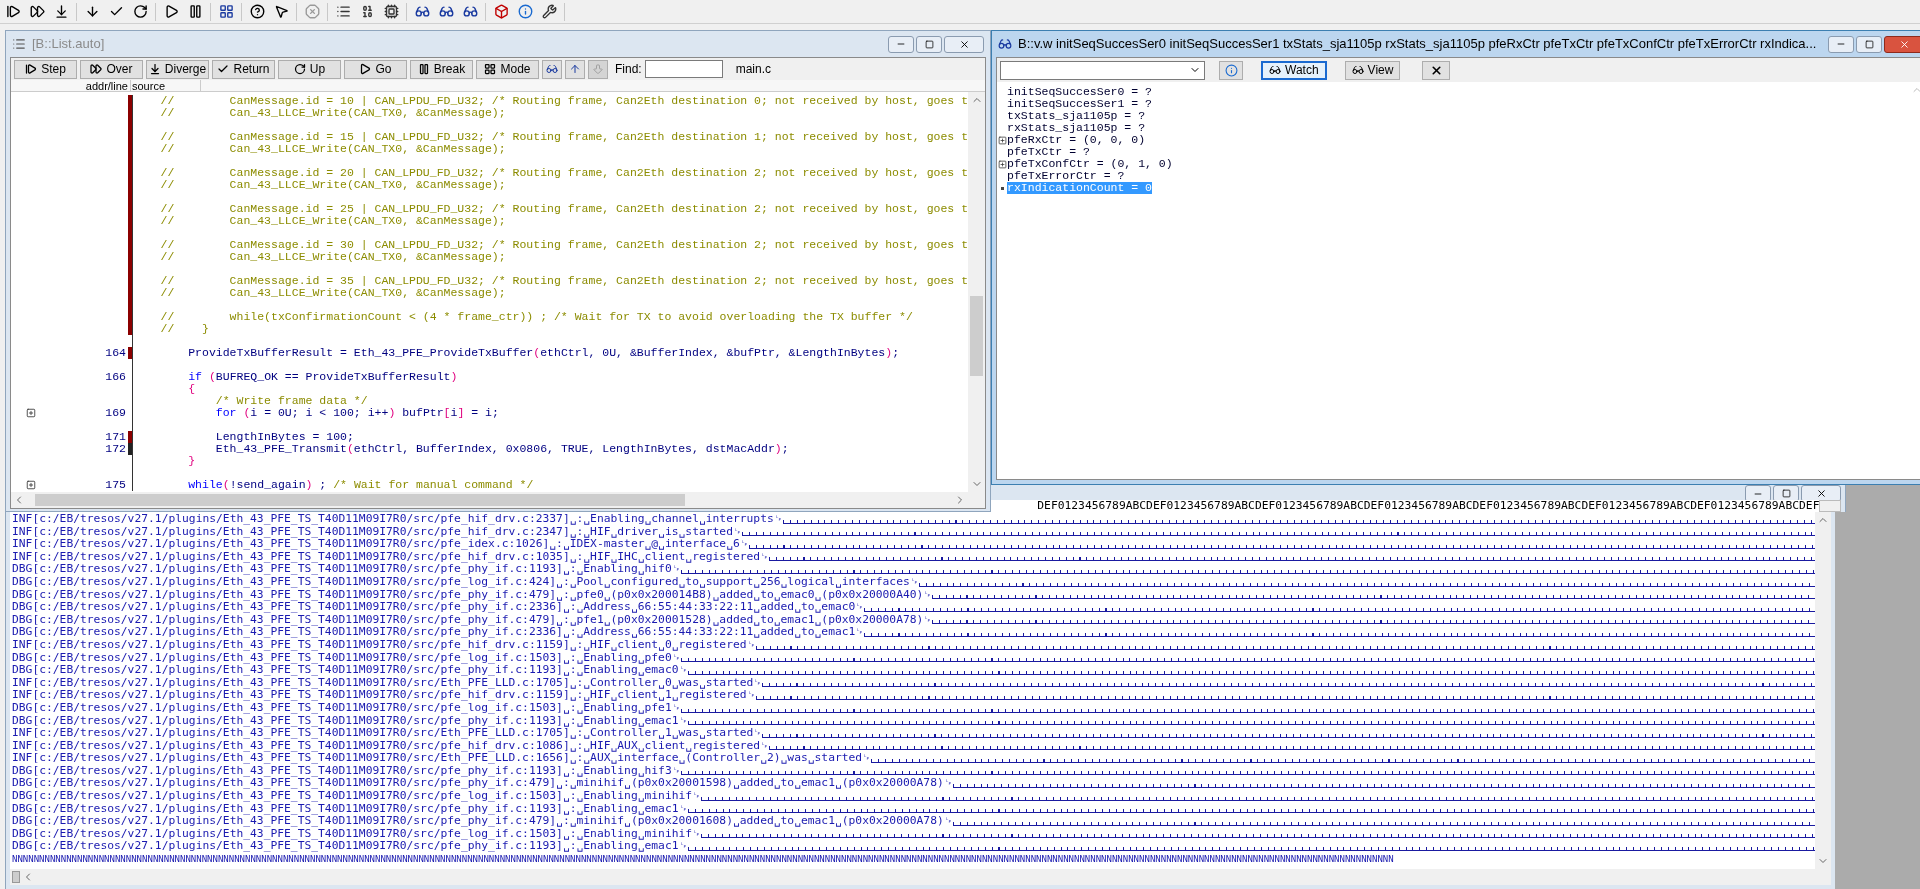  I want to click on log-line: DBG[c:/EB/tresos/v27.1/plugins/Eth_43_PFE_TS_T40D11M09I7R0/src/pfe_phy_if.c:1193]␣:␣Enabling␣emac0␊, so click(350, 670).